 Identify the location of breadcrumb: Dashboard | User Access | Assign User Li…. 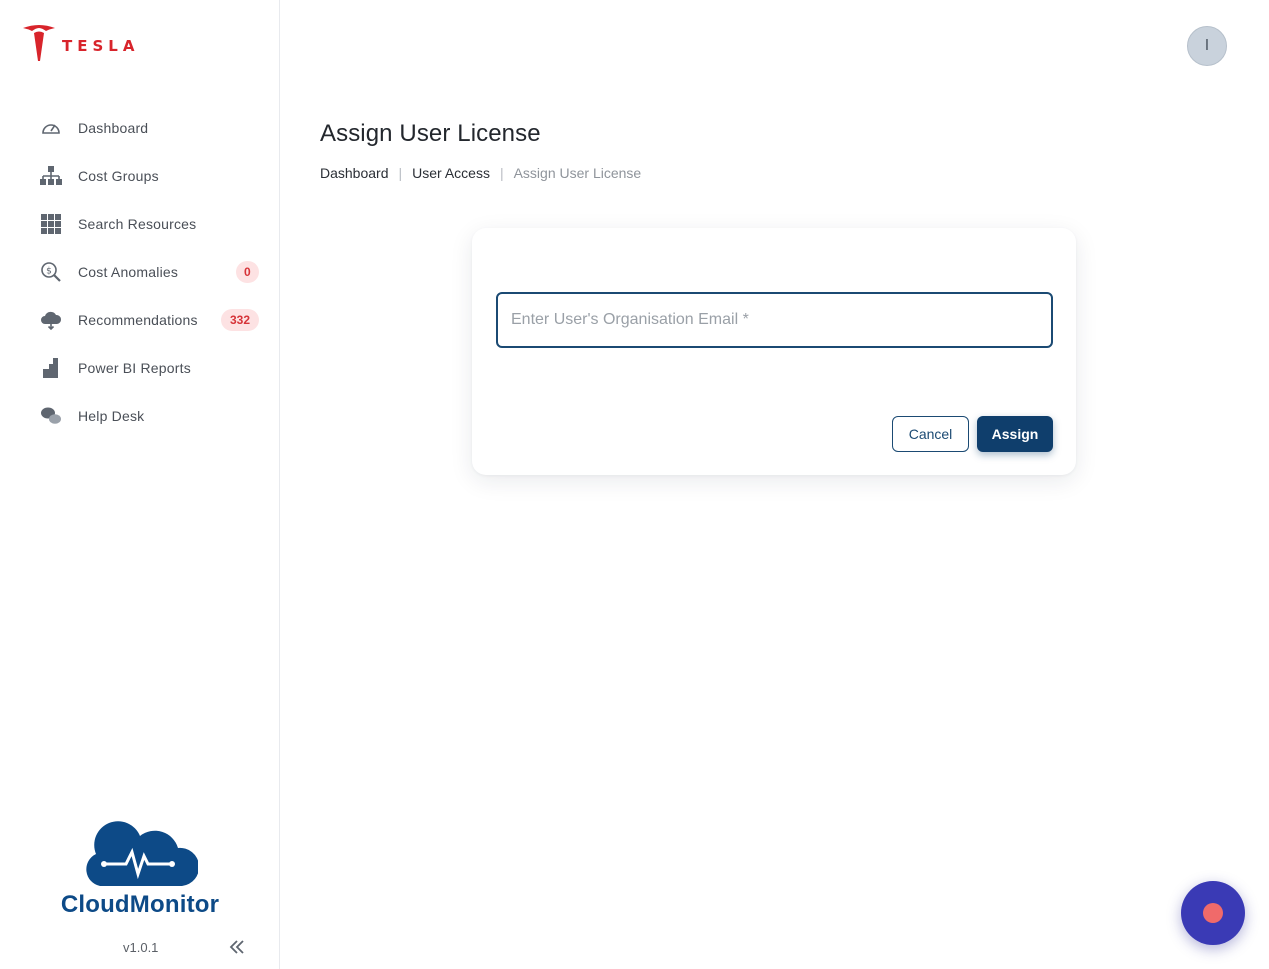
(480, 173).